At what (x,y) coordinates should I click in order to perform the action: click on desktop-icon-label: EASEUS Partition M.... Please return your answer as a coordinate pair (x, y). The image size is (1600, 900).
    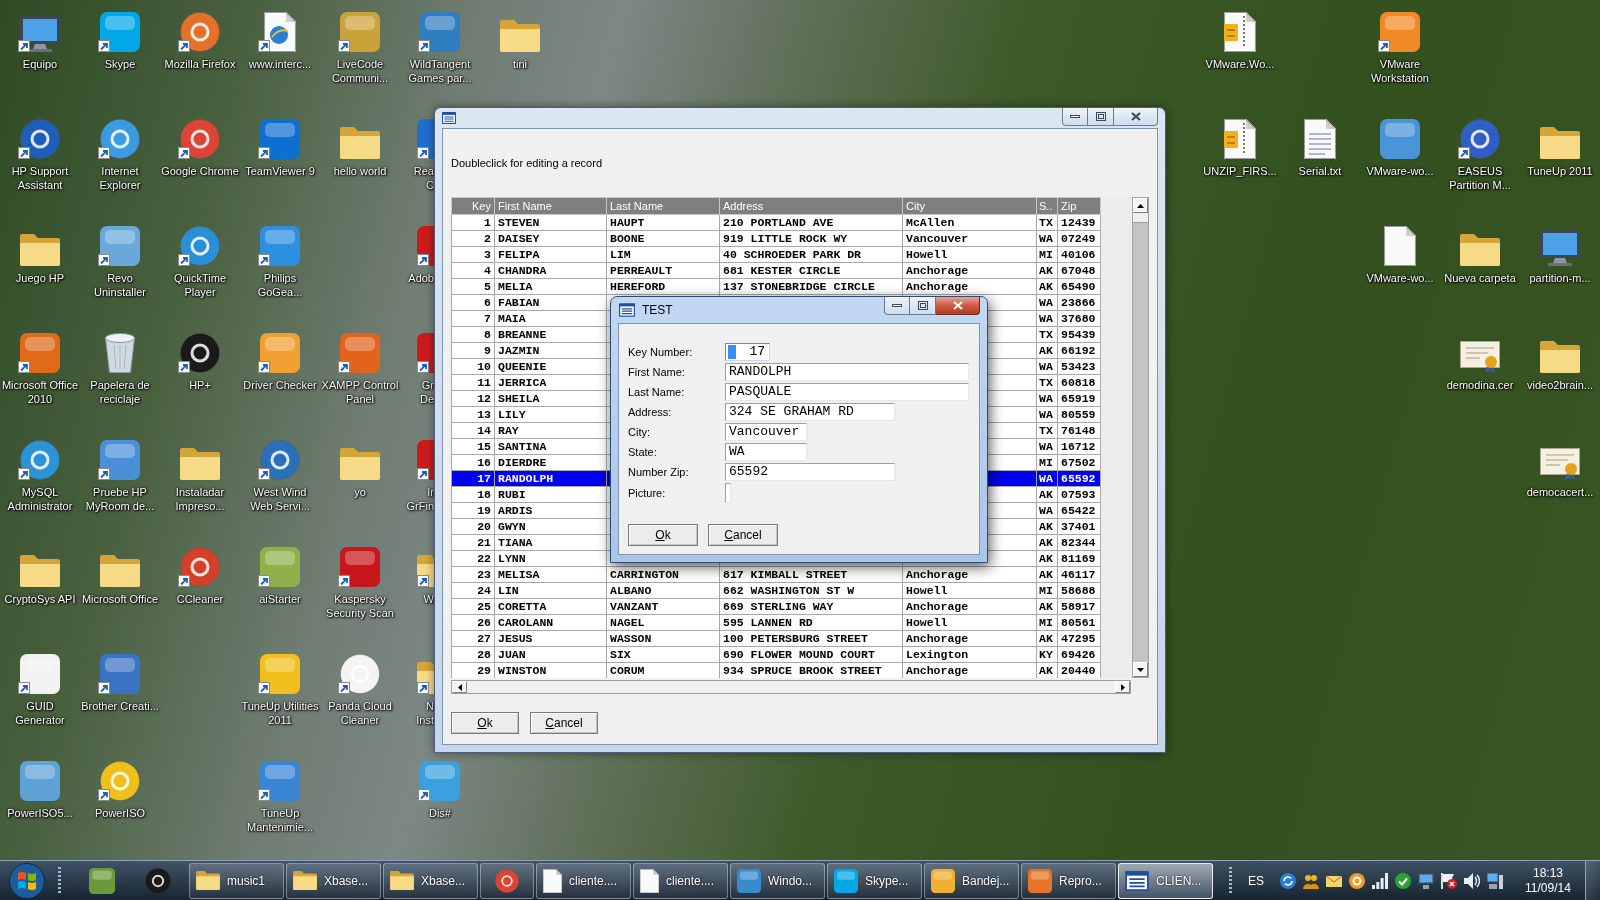
    Looking at the image, I should click on (1480, 178).